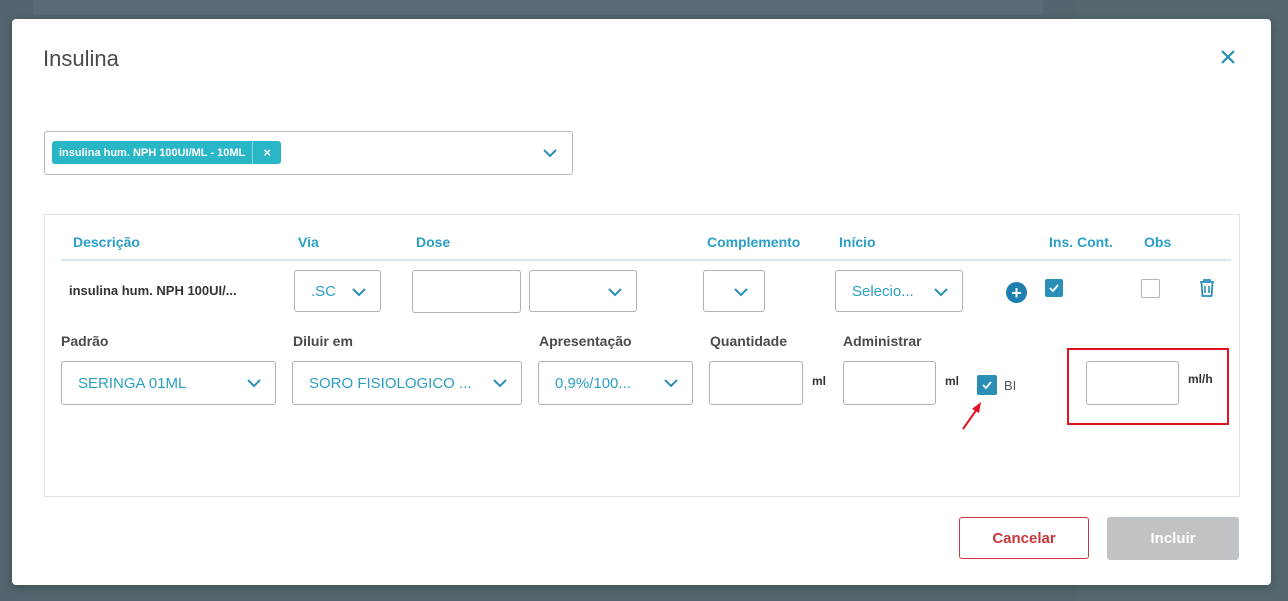 The height and width of the screenshot is (601, 1288). Describe the element at coordinates (1173, 538) in the screenshot. I see `incluir-button: Incluir` at that location.